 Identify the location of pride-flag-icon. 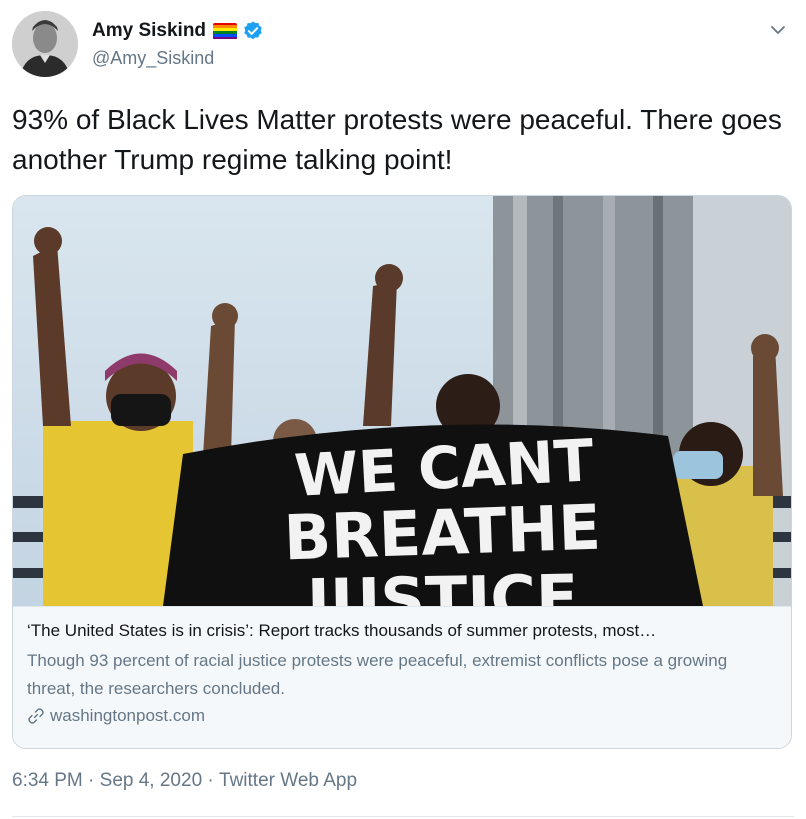
(225, 31).